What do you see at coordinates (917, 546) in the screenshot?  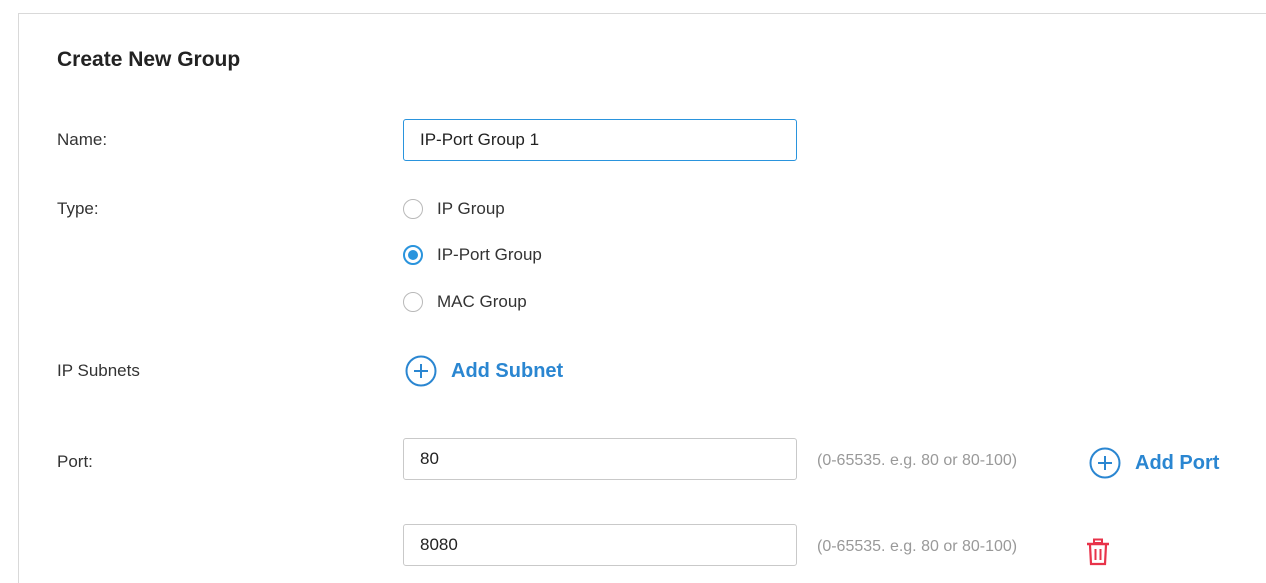 I see `port-hint-2: (0-65535. e.g. 80 or 80-100)` at bounding box center [917, 546].